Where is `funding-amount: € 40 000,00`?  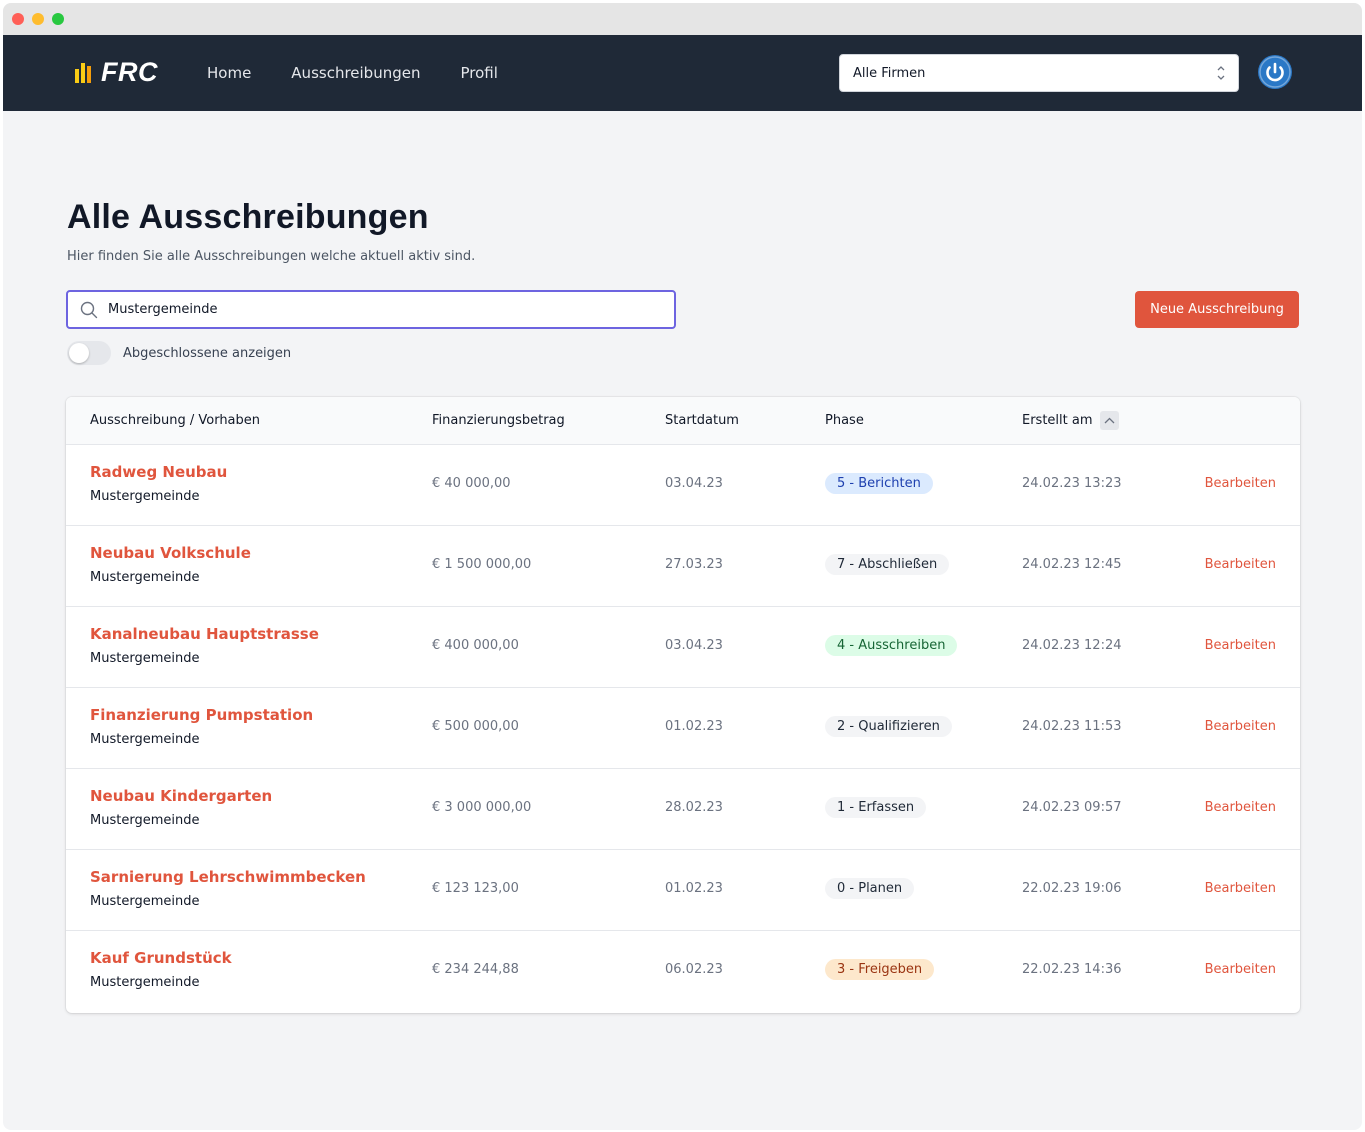
funding-amount: € 40 000,00 is located at coordinates (471, 483).